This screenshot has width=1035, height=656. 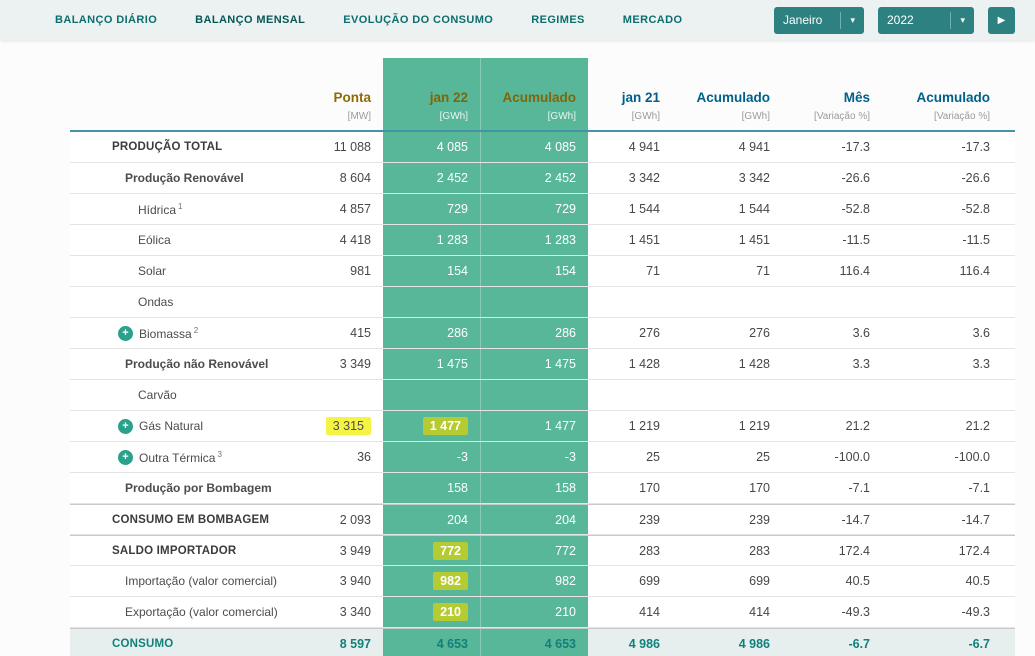 What do you see at coordinates (534, 581) in the screenshot?
I see `cell-acum22: 982` at bounding box center [534, 581].